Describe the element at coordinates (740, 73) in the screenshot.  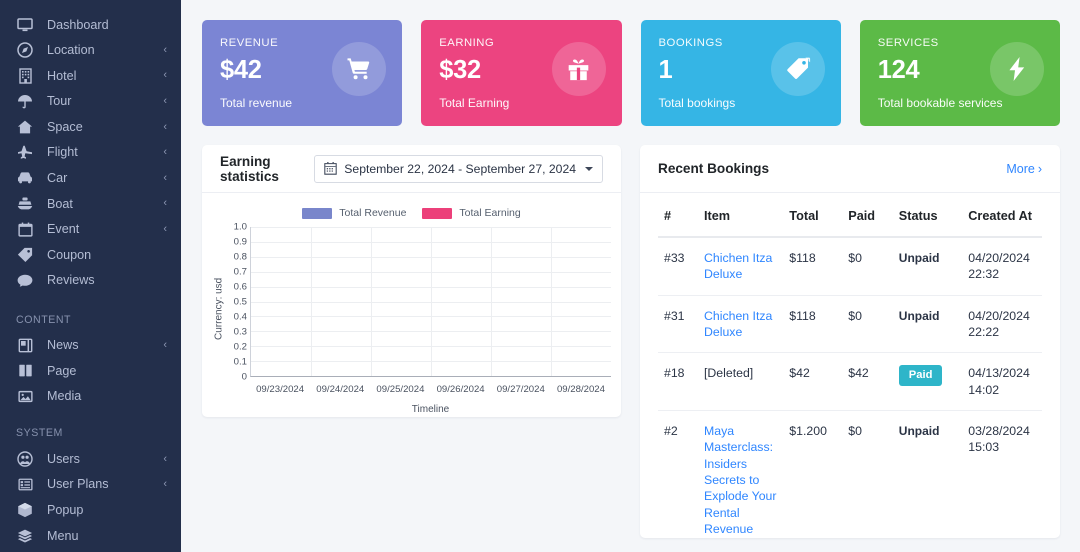
I see `stat-card-bookings: BOOKINGS 1 Total bookings` at that location.